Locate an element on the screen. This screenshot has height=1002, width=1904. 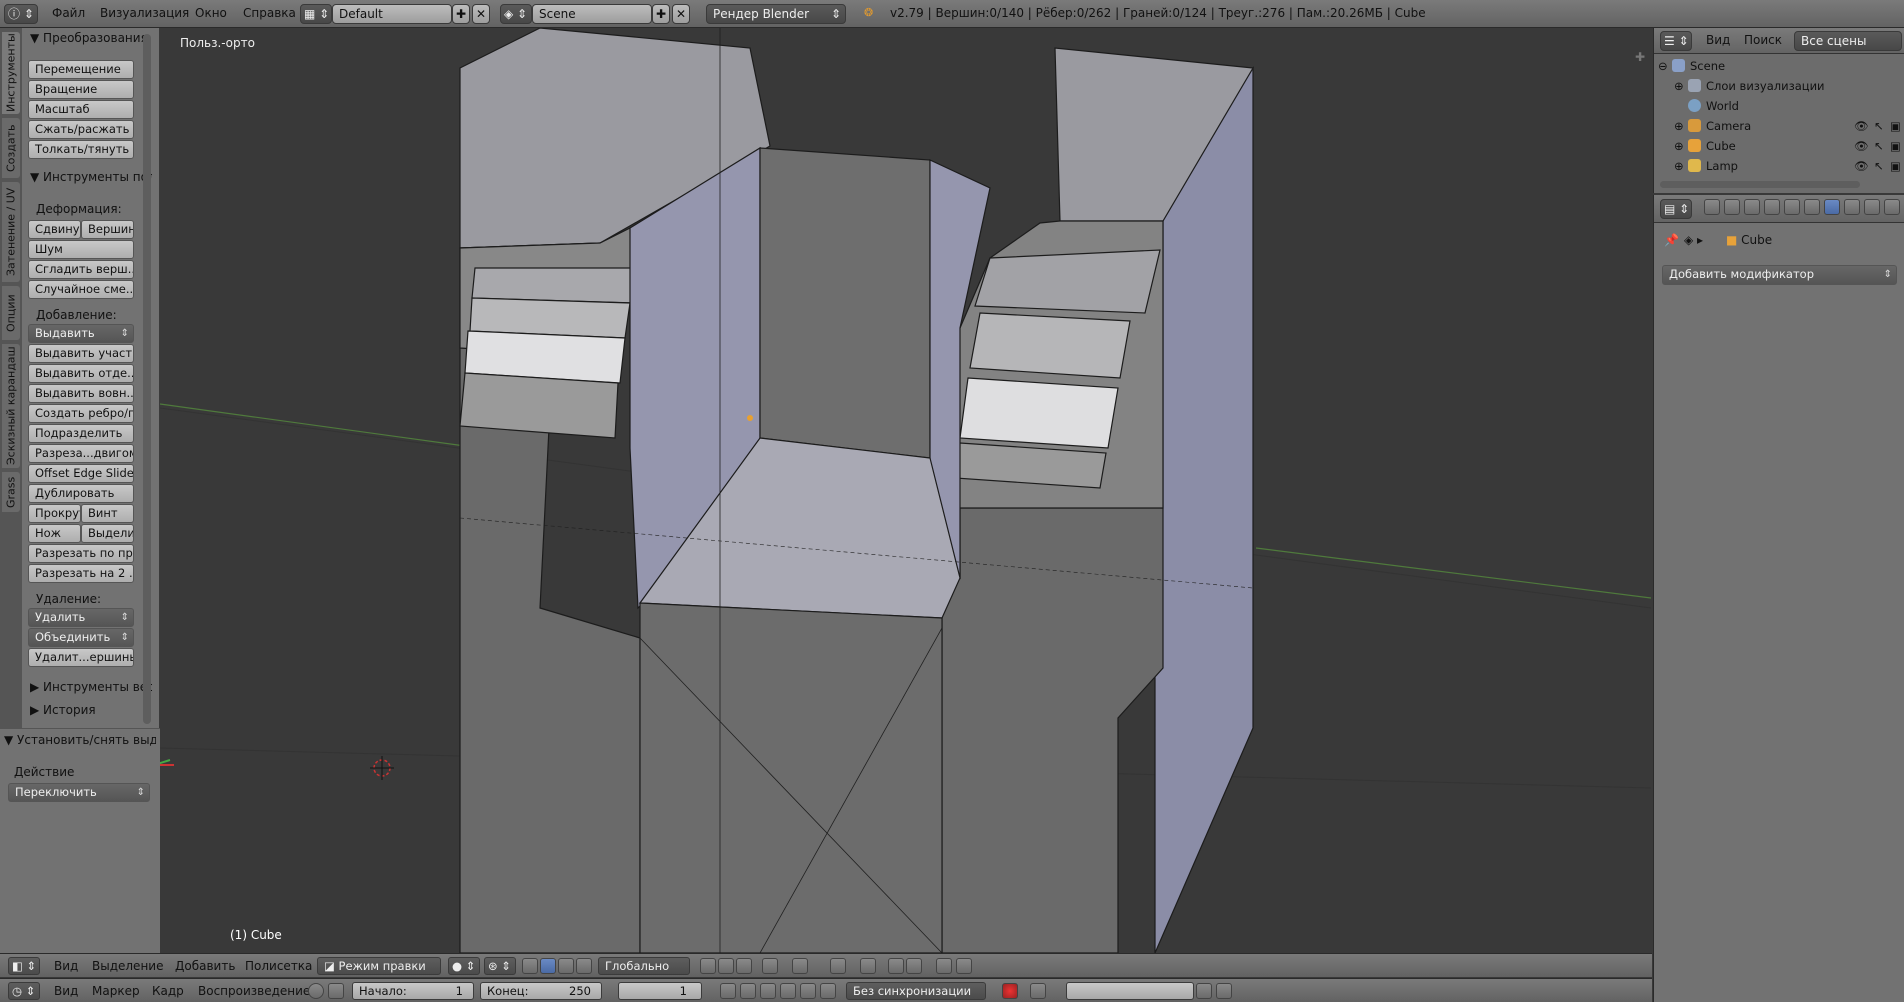
noise-button: Шум is located at coordinates (81, 249).